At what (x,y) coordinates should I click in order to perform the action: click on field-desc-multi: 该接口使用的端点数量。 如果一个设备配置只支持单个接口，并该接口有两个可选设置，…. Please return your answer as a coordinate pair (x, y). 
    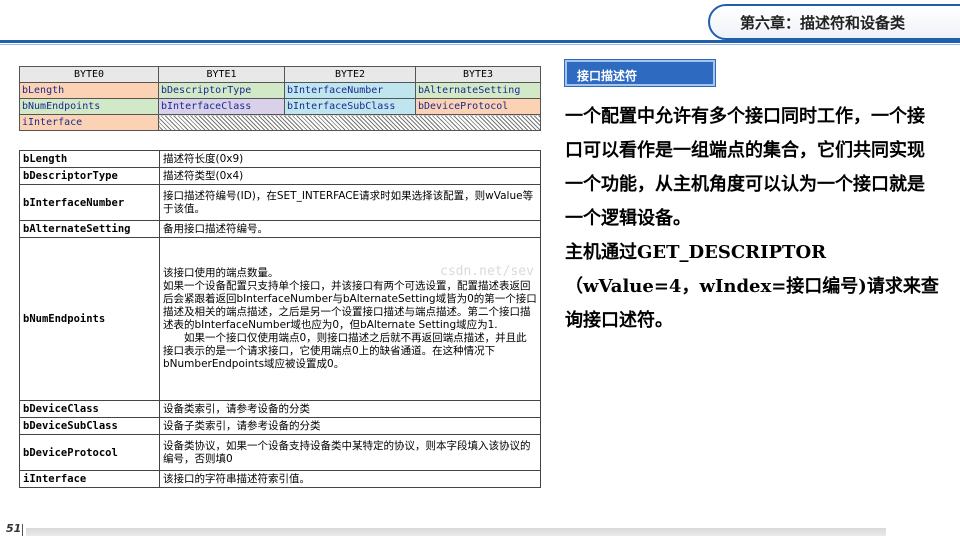
    Looking at the image, I should click on (350, 319).